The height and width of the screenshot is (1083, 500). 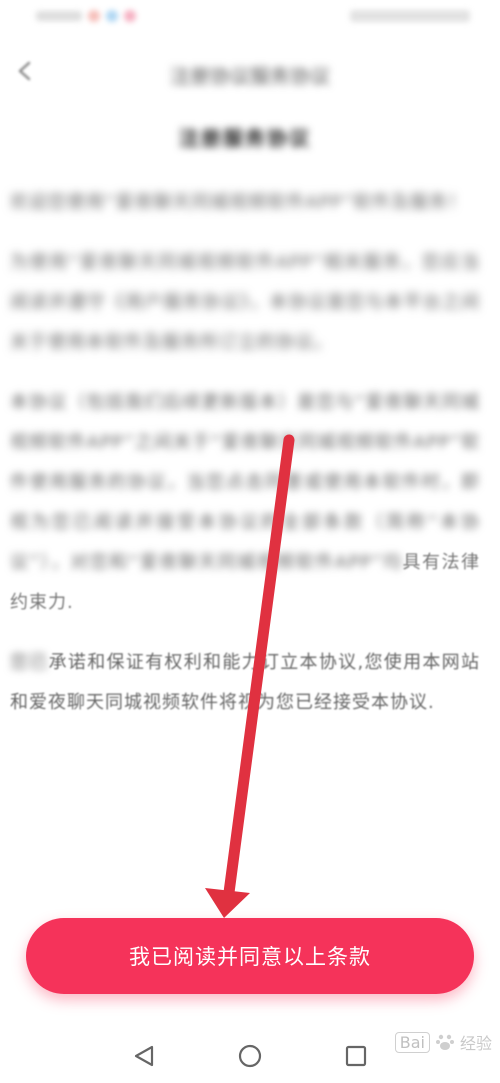 What do you see at coordinates (250, 1056) in the screenshot?
I see `nav-home-icon` at bounding box center [250, 1056].